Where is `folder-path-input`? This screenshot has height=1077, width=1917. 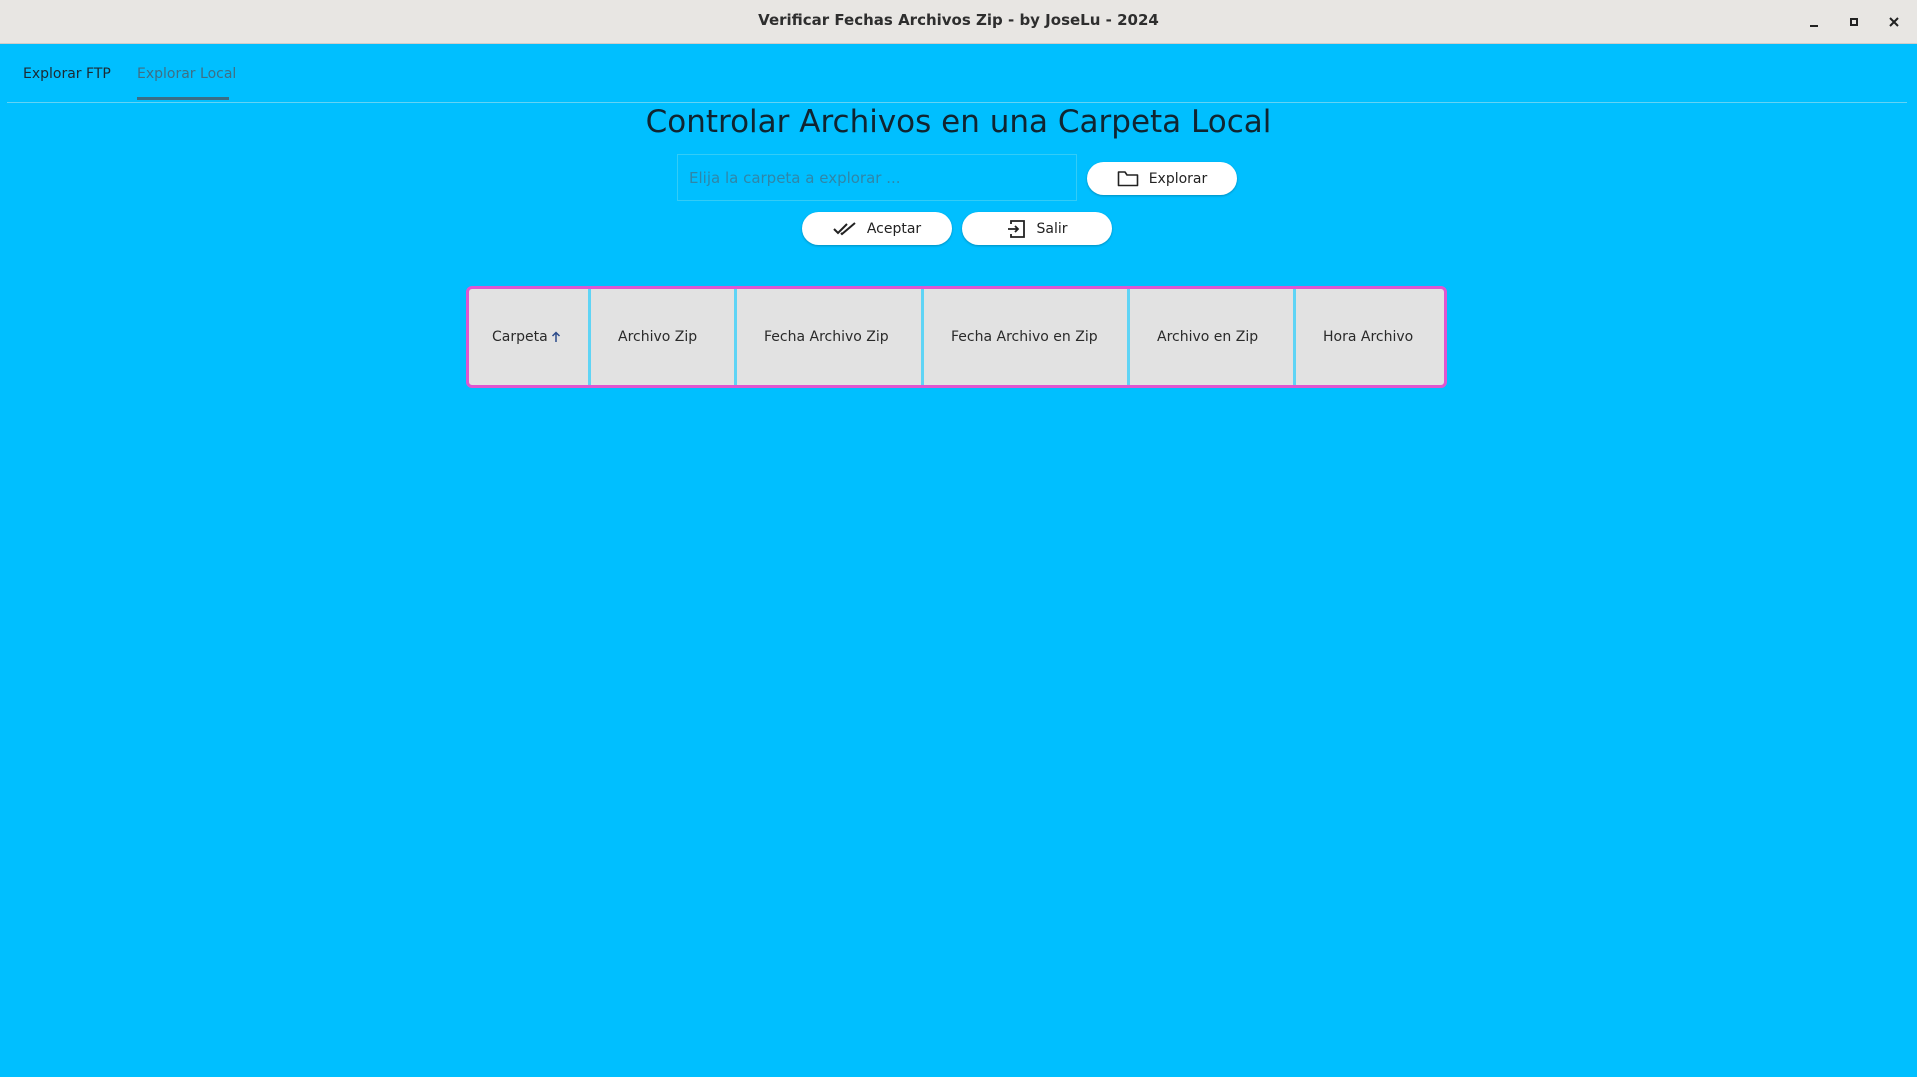 folder-path-input is located at coordinates (877, 177).